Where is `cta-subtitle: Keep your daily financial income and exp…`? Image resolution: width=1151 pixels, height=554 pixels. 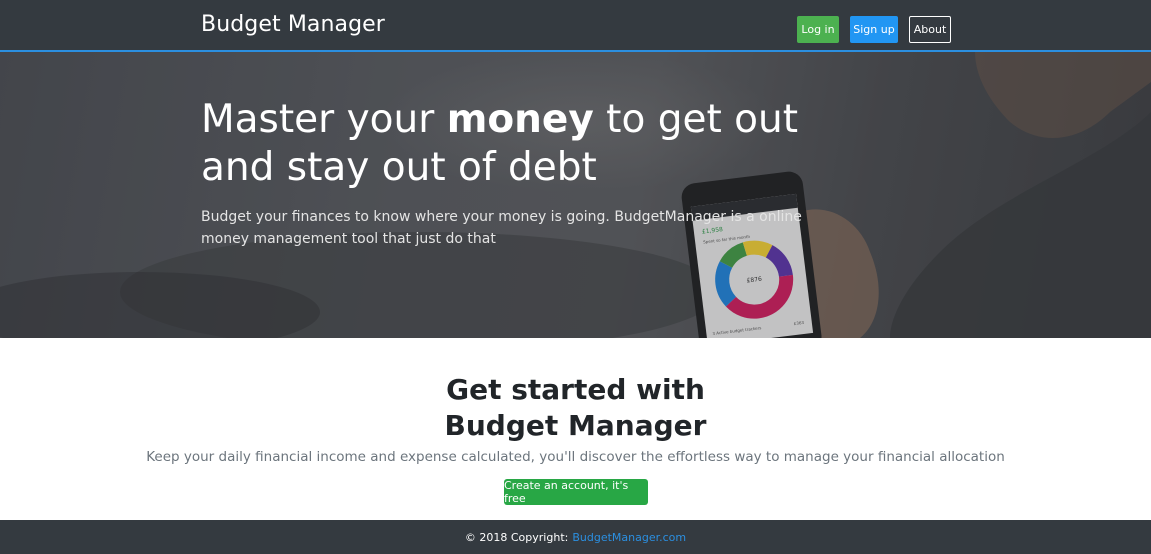 cta-subtitle: Keep your daily financial income and exp… is located at coordinates (575, 457).